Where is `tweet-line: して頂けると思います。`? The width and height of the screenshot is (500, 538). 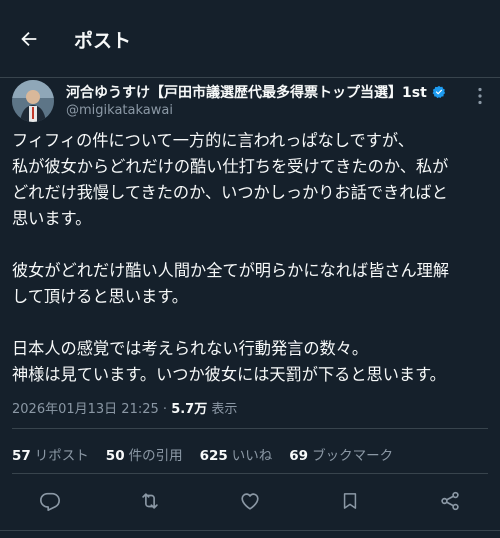
tweet-line: して頂けると思います。 is located at coordinates (100, 296).